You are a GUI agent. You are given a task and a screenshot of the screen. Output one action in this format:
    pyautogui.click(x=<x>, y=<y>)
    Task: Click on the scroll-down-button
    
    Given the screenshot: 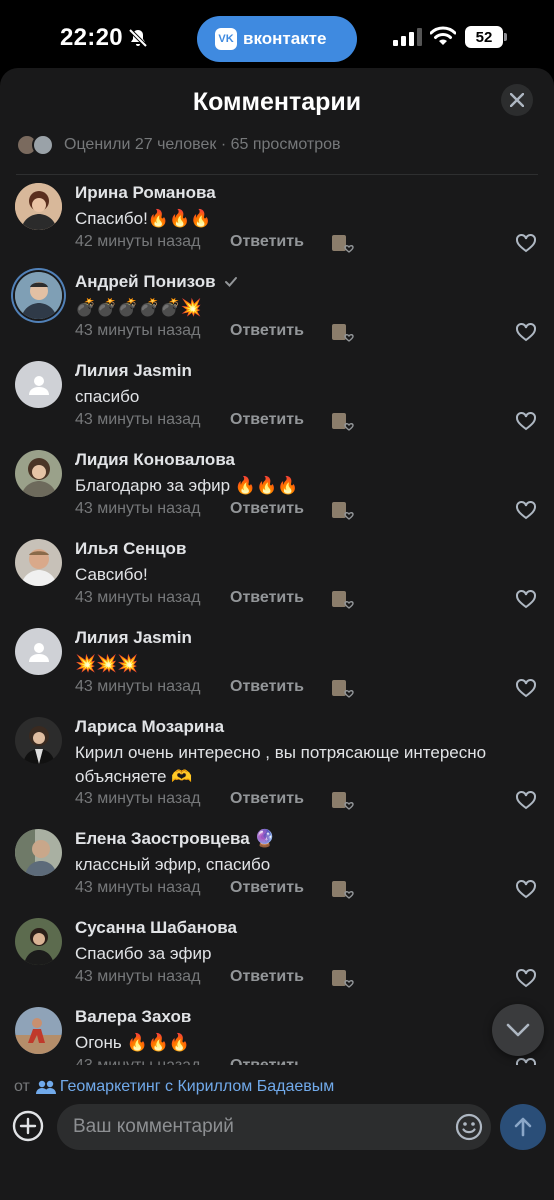 What is the action you would take?
    pyautogui.click(x=518, y=1030)
    